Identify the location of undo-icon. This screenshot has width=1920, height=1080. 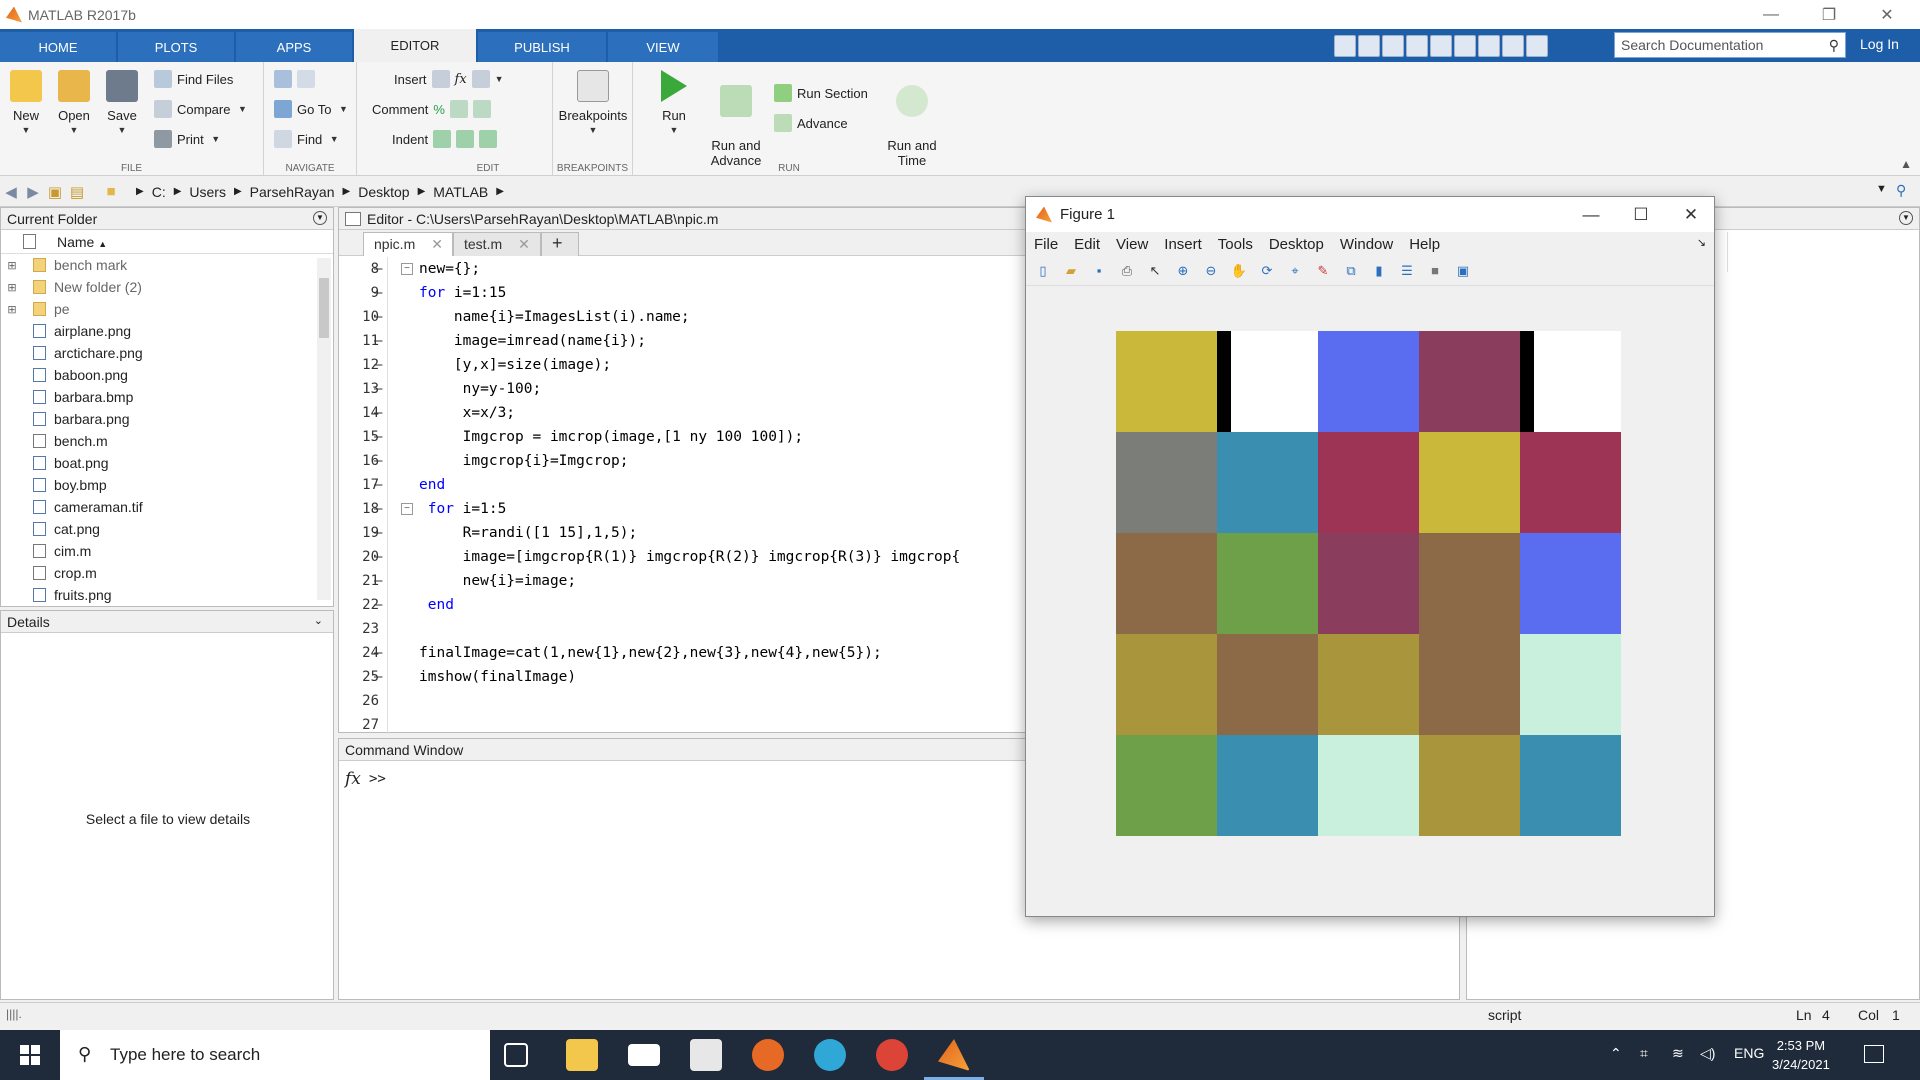
(1465, 45).